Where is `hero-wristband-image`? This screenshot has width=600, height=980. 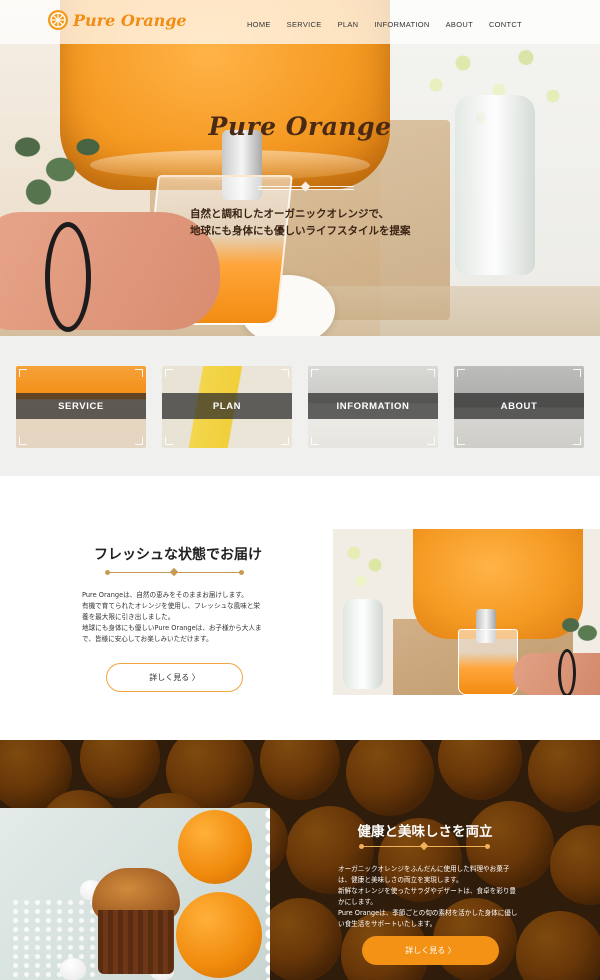
hero-wristband-image is located at coordinates (68, 277).